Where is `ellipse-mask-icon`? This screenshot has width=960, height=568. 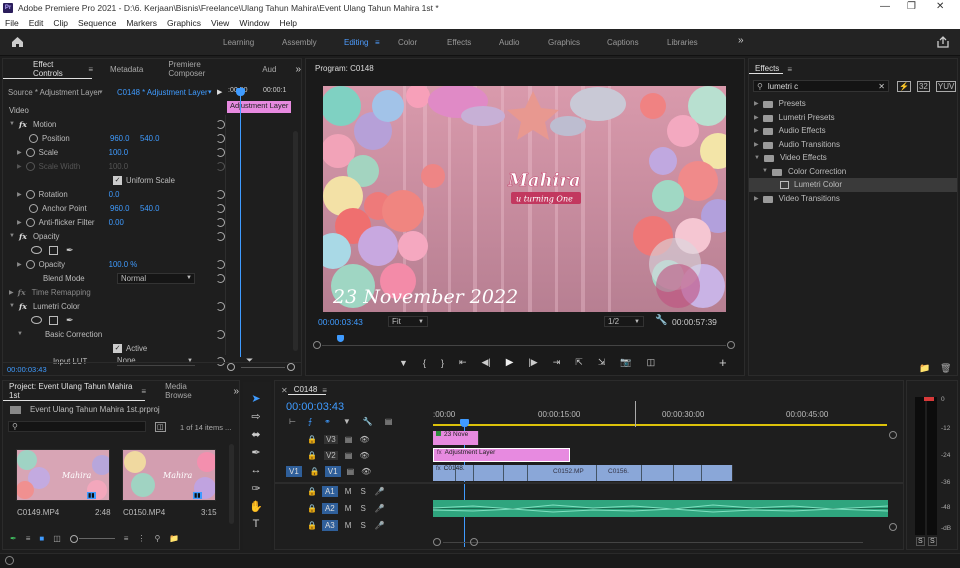
ellipse-mask-icon is located at coordinates (36, 320).